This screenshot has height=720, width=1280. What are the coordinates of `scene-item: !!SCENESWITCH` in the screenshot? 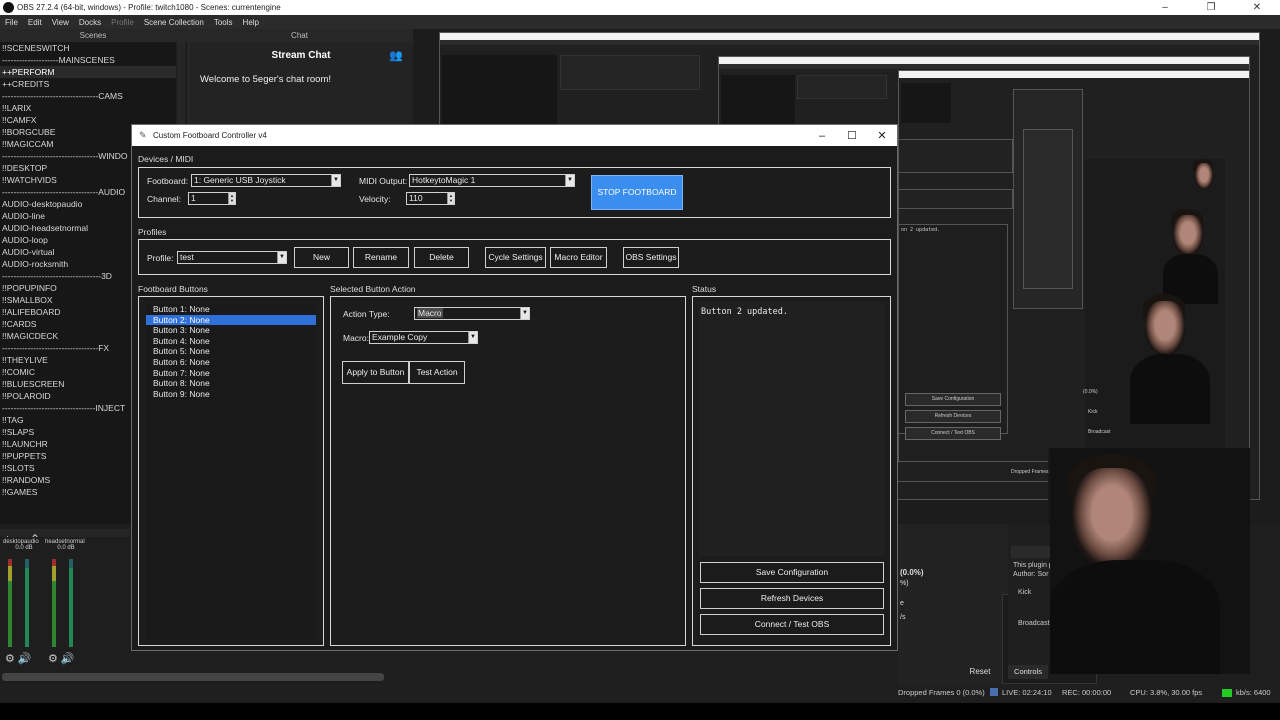 It's located at (88, 48).